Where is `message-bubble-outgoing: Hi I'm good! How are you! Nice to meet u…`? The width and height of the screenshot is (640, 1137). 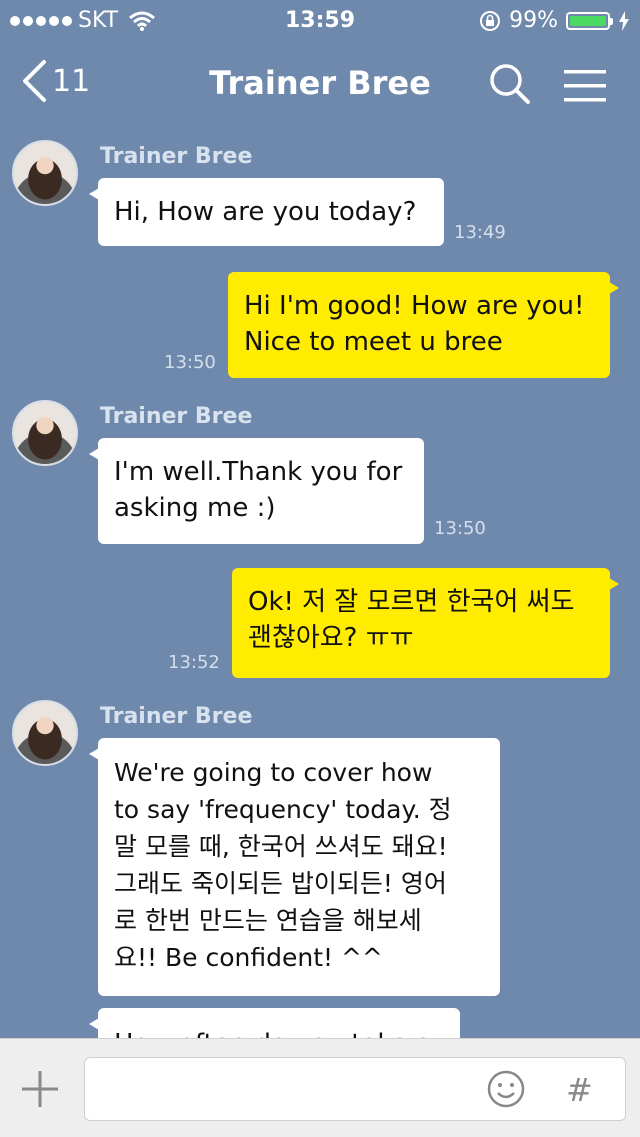
message-bubble-outgoing: Hi I'm good! How are you! Nice to meet u… is located at coordinates (423, 325).